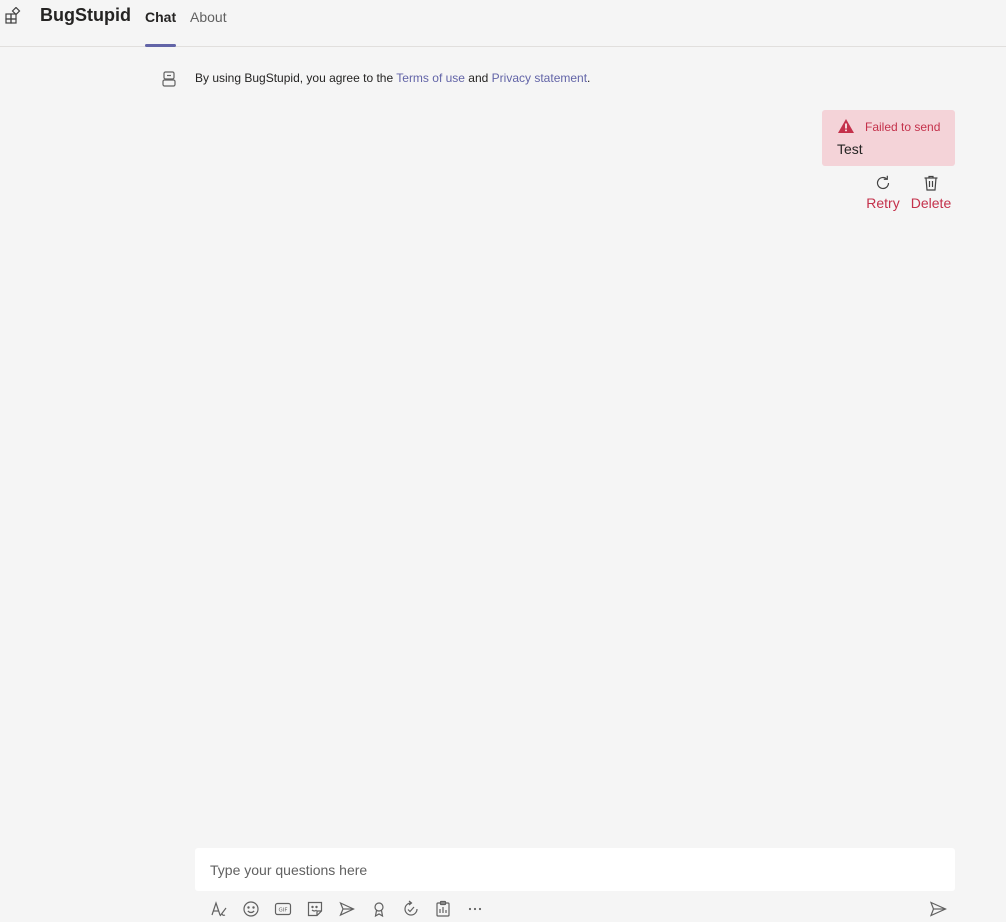 This screenshot has height=922, width=1006. I want to click on format-icon, so click(219, 909).